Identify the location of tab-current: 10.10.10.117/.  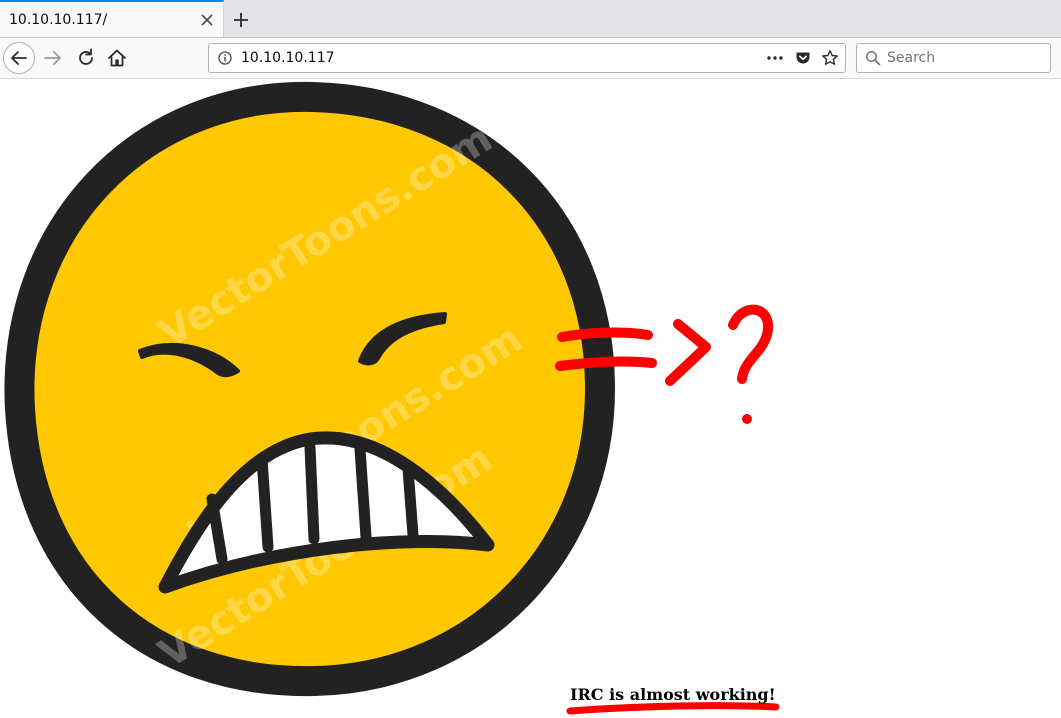
(112, 18).